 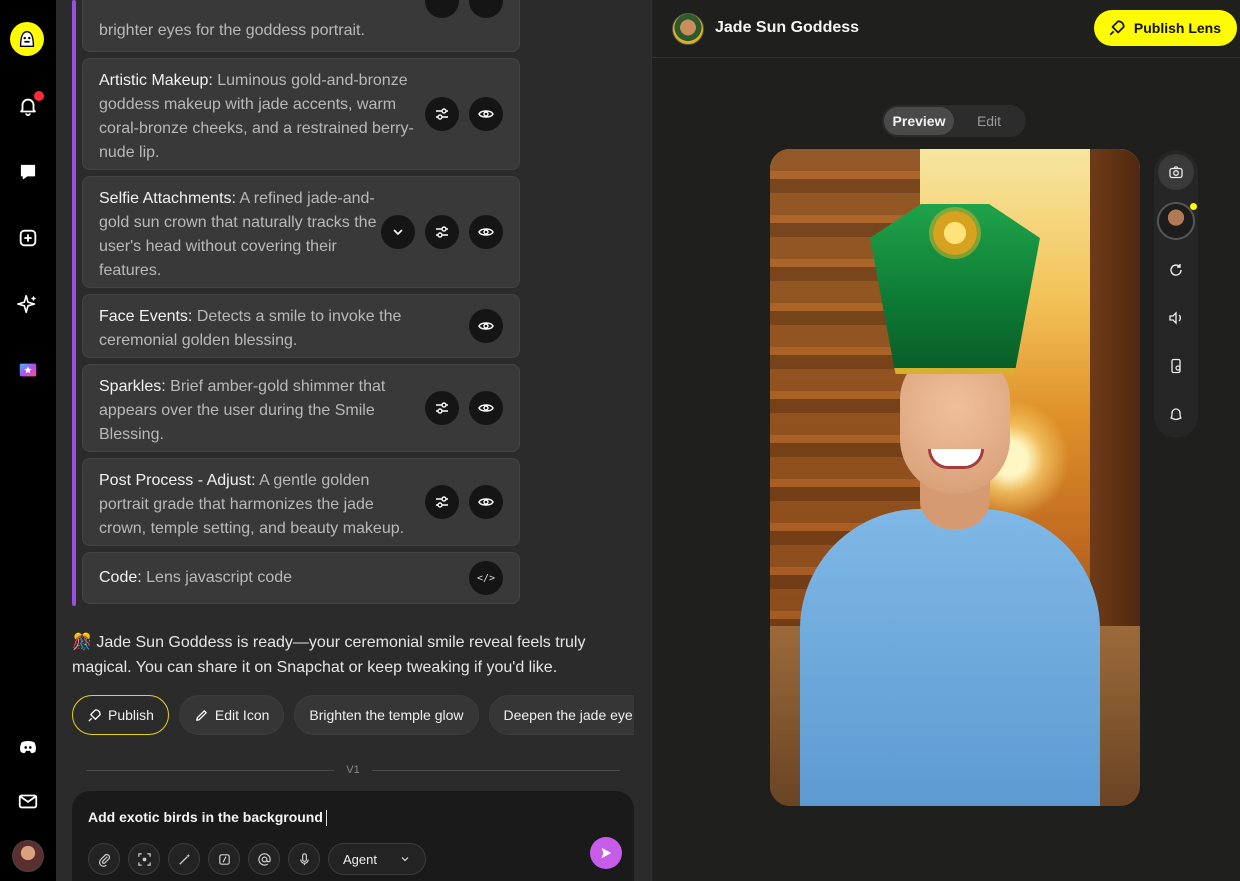 I want to click on speaker-icon, so click(x=1176, y=318).